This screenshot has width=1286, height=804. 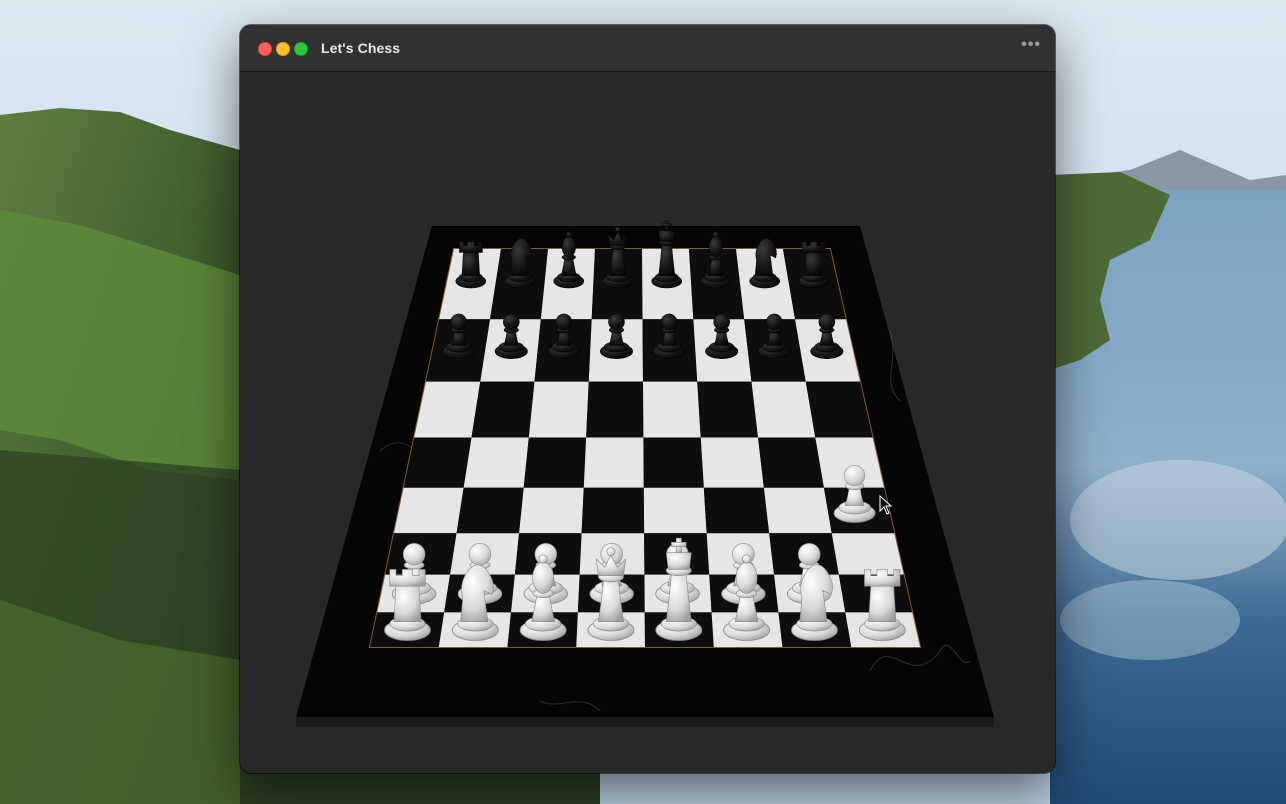 What do you see at coordinates (647, 48) in the screenshot?
I see `title-bar: Let's Chess •••` at bounding box center [647, 48].